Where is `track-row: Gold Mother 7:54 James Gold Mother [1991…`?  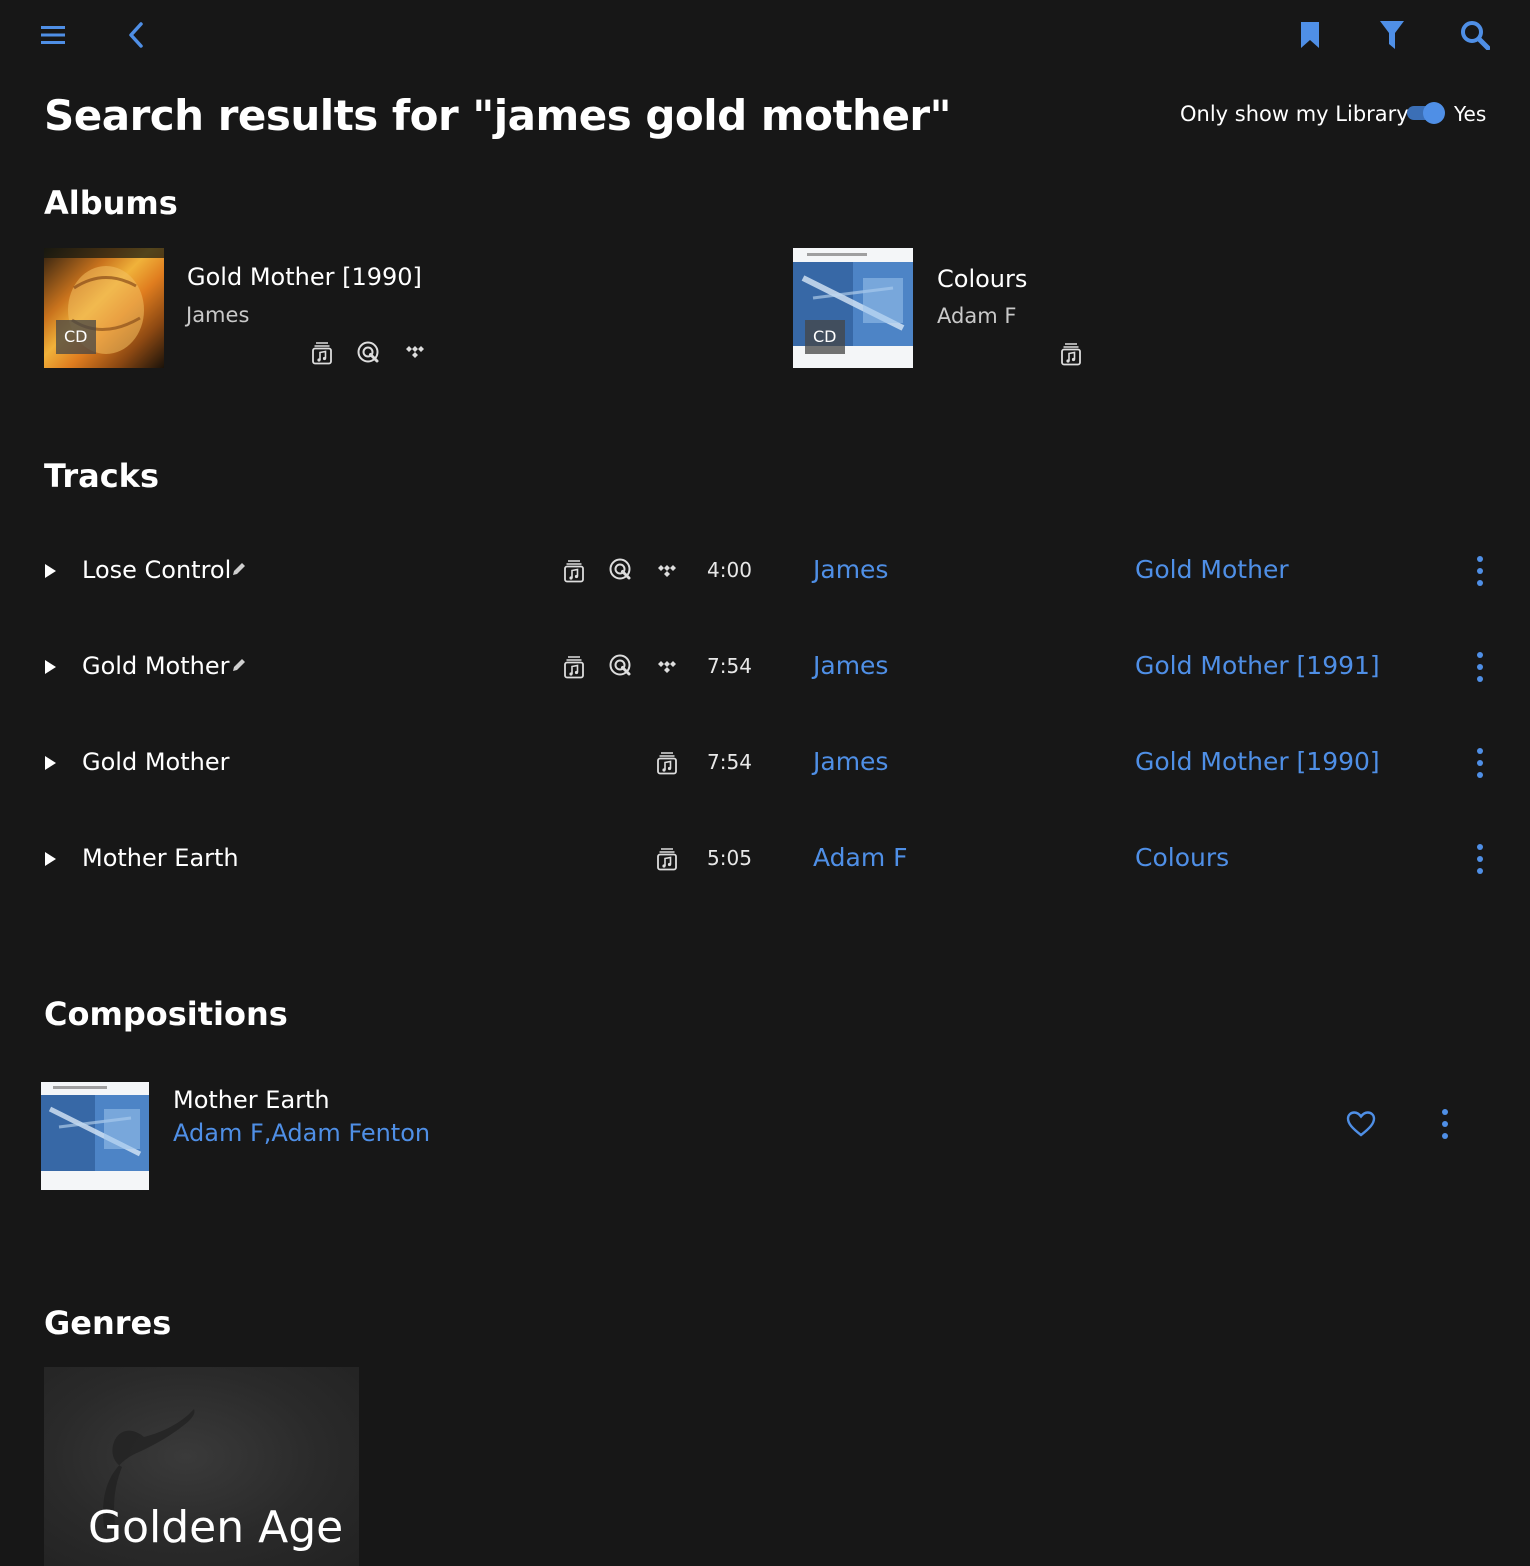 track-row: Gold Mother 7:54 James Gold Mother [1991… is located at coordinates (765, 667).